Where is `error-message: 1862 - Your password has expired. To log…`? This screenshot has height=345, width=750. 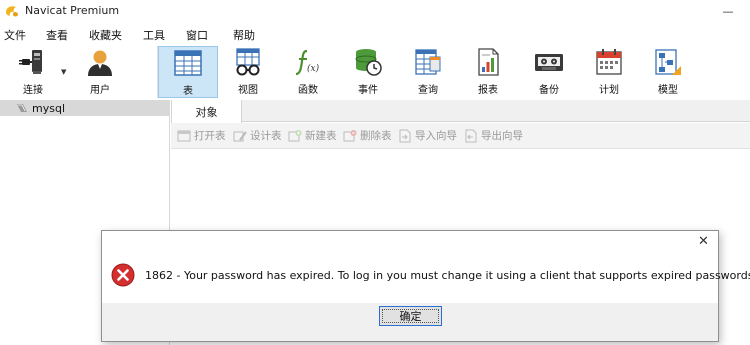 error-message: 1862 - Your password has expired. To log… is located at coordinates (447, 275).